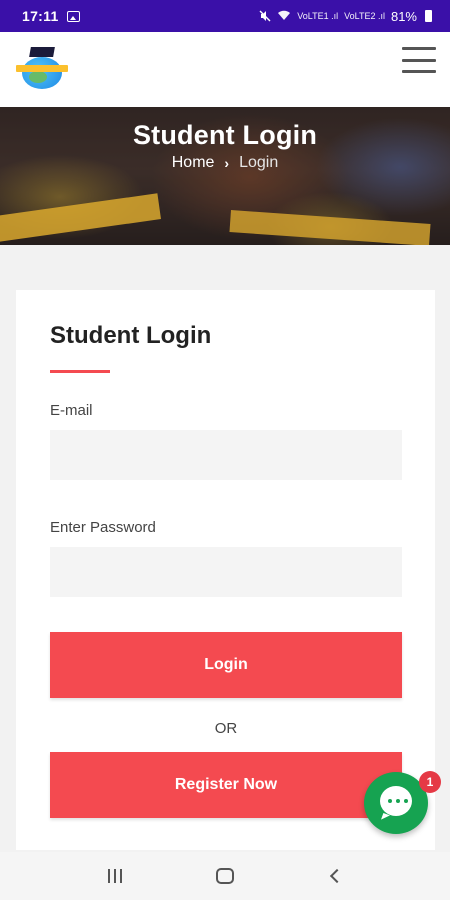  I want to click on status-bar: 17:11 VoLTE1 .ıl VoLTE2 .ıl 81%, so click(225, 16).